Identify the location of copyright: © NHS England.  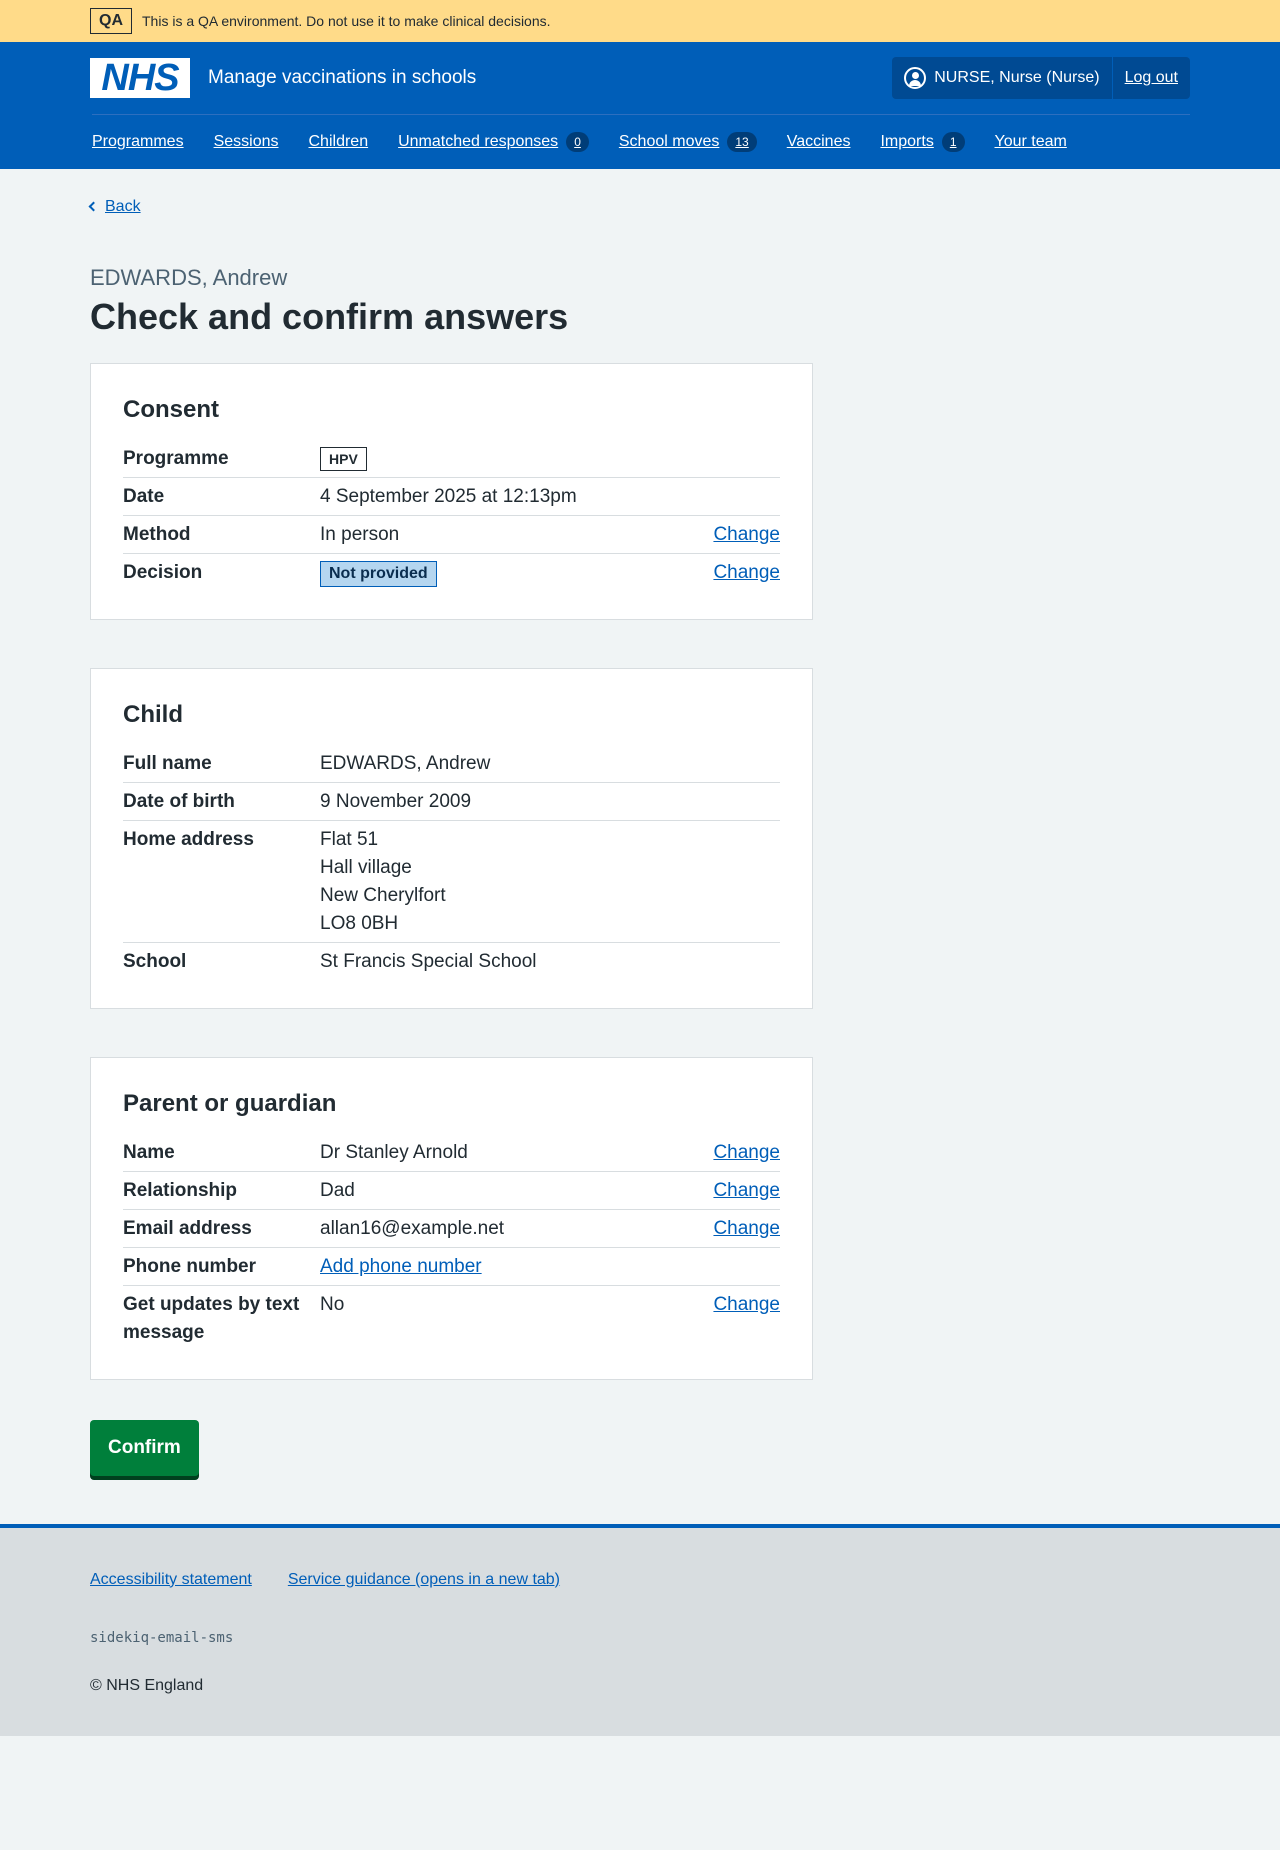
(147, 1685).